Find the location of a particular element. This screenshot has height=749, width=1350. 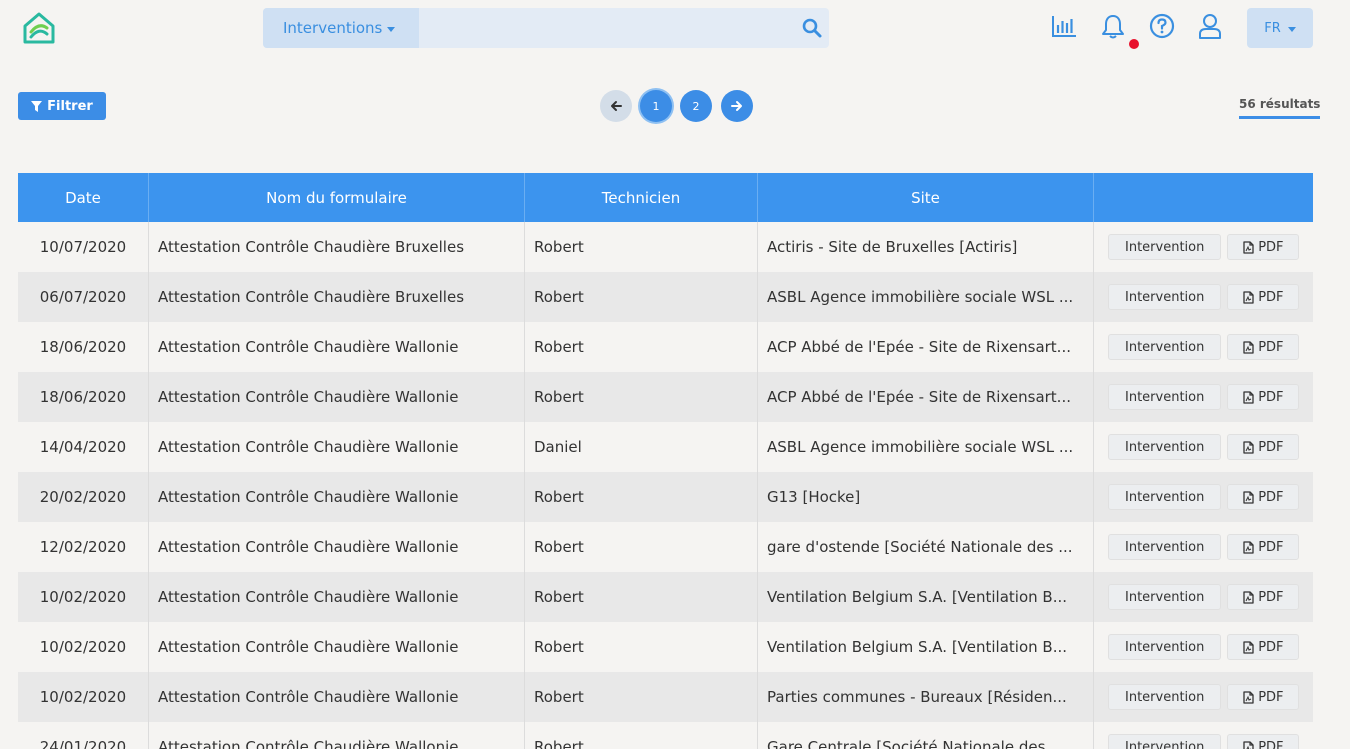

filter-button: Filtrer is located at coordinates (62, 106).